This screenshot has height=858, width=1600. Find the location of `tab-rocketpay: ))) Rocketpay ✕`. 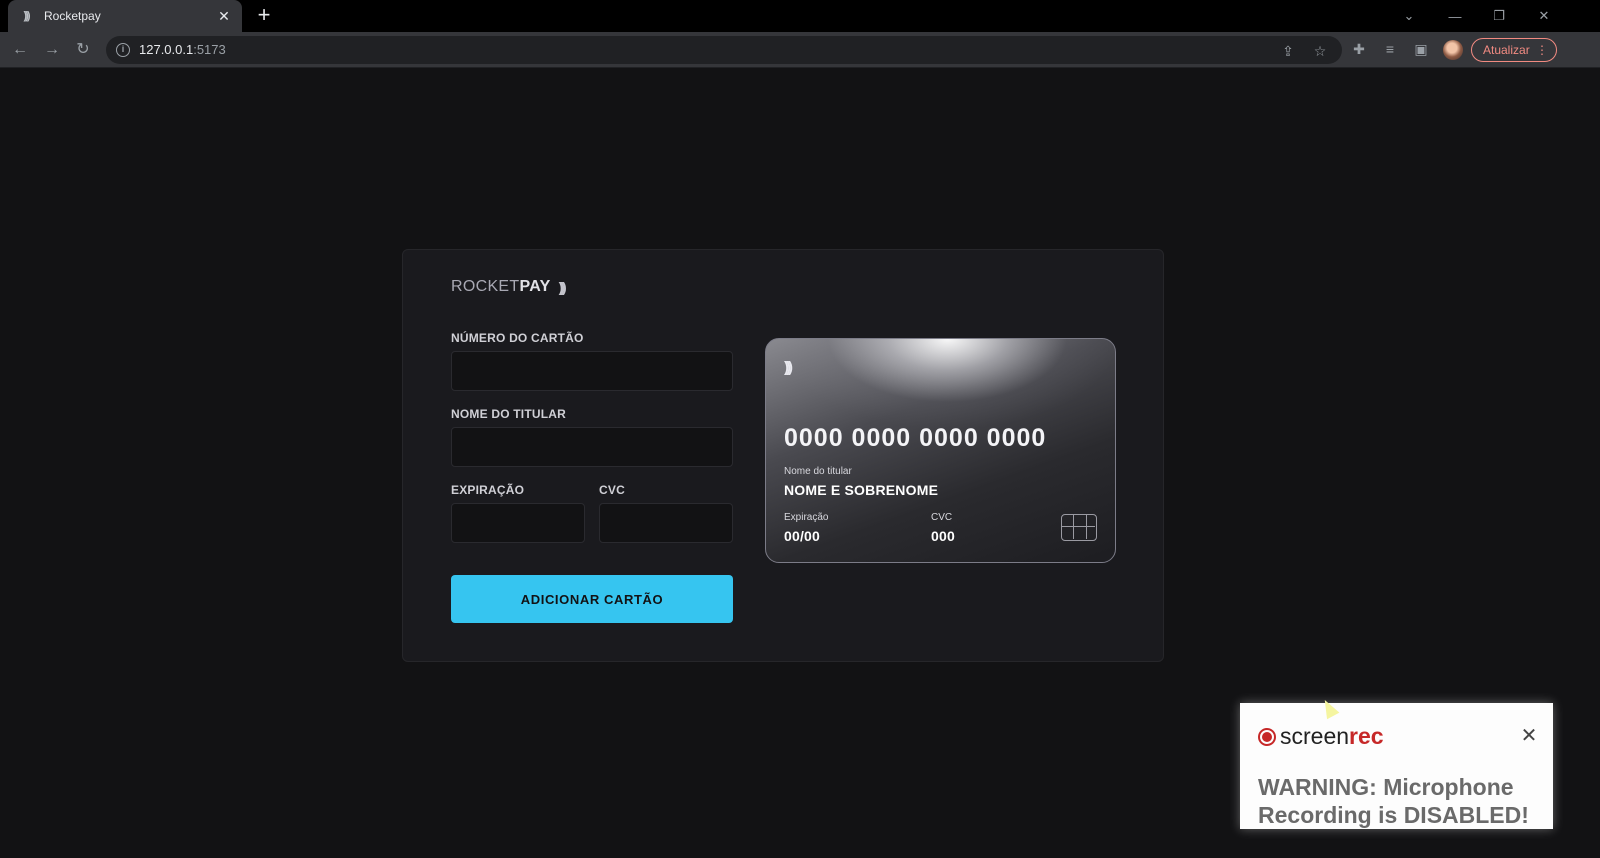

tab-rocketpay: ))) Rocketpay ✕ is located at coordinates (125, 16).